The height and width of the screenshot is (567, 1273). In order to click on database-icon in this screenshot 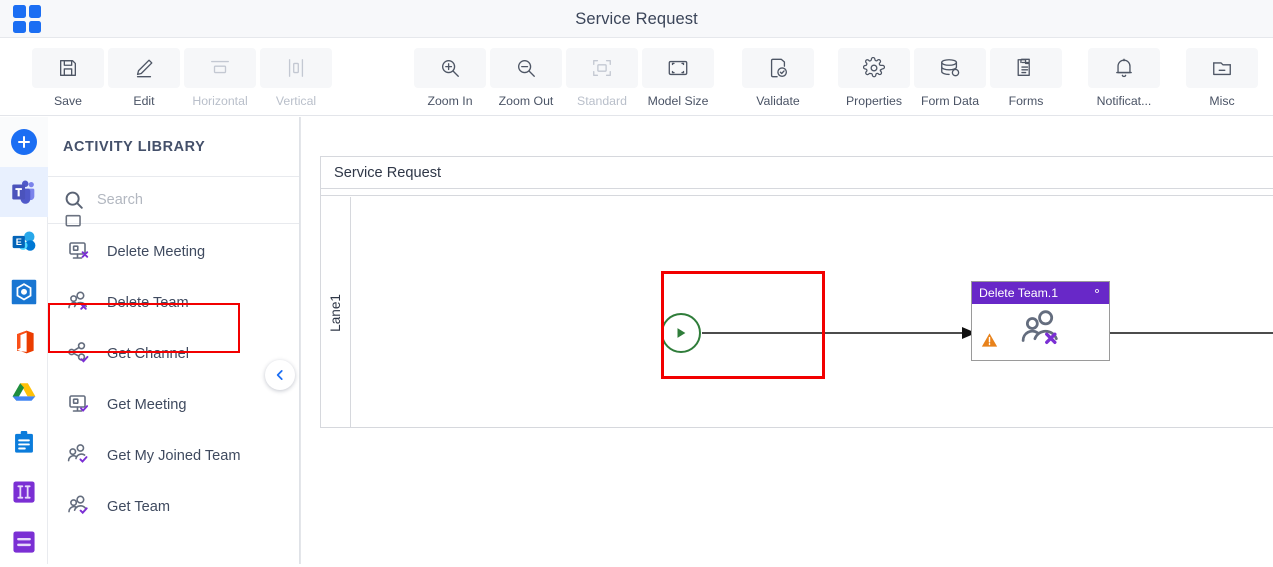, I will do `click(950, 68)`.